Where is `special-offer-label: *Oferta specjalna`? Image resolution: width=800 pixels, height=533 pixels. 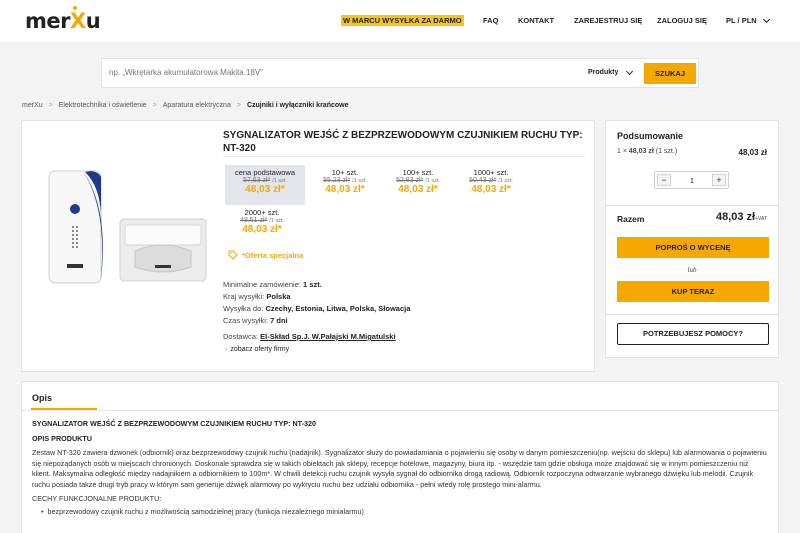 special-offer-label: *Oferta specjalna is located at coordinates (273, 255).